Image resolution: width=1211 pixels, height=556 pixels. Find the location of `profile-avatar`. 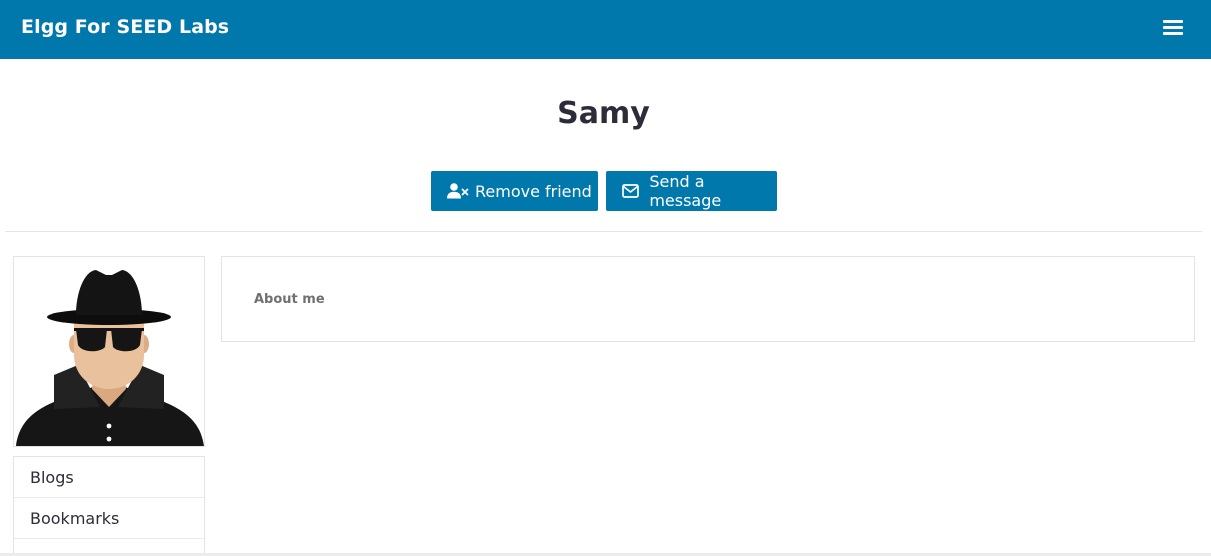

profile-avatar is located at coordinates (109, 351).